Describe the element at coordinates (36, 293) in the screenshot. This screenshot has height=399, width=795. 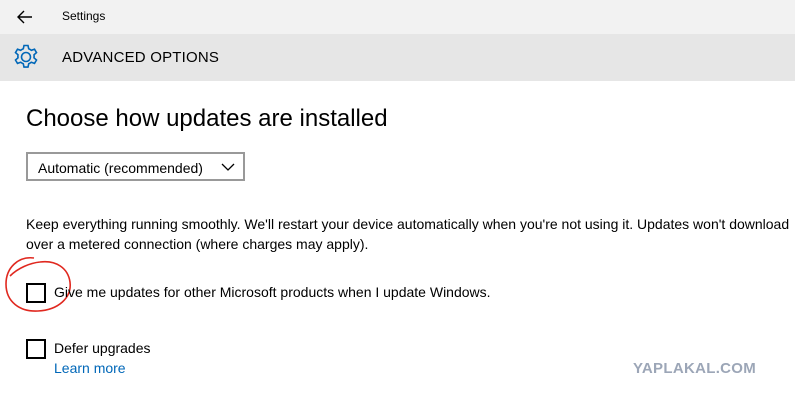
I see `other-products-checkbox` at that location.